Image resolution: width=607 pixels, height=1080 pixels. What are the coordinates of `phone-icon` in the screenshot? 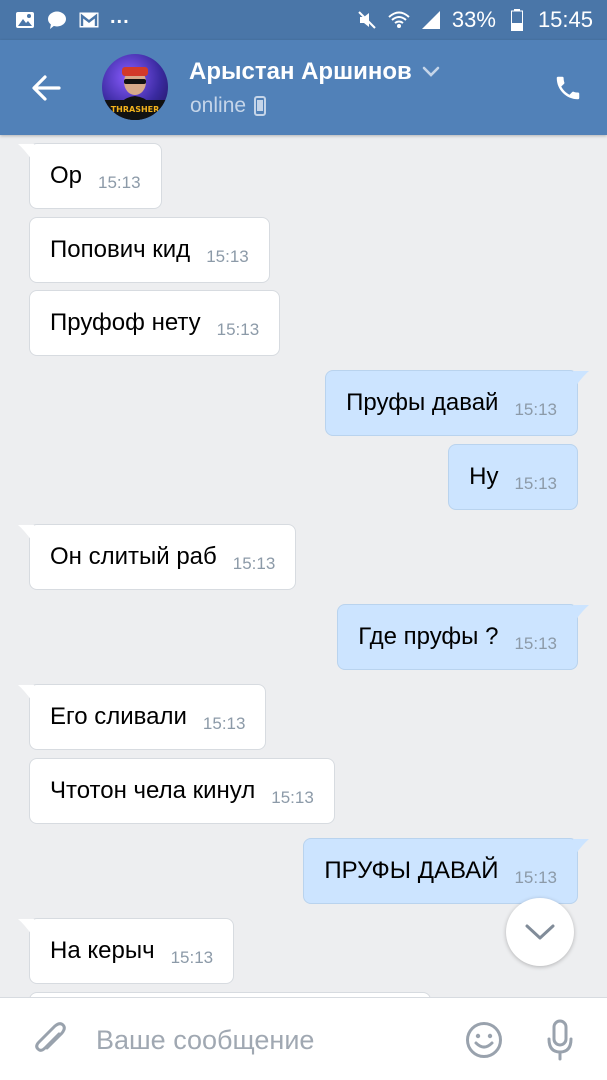 It's located at (568, 88).